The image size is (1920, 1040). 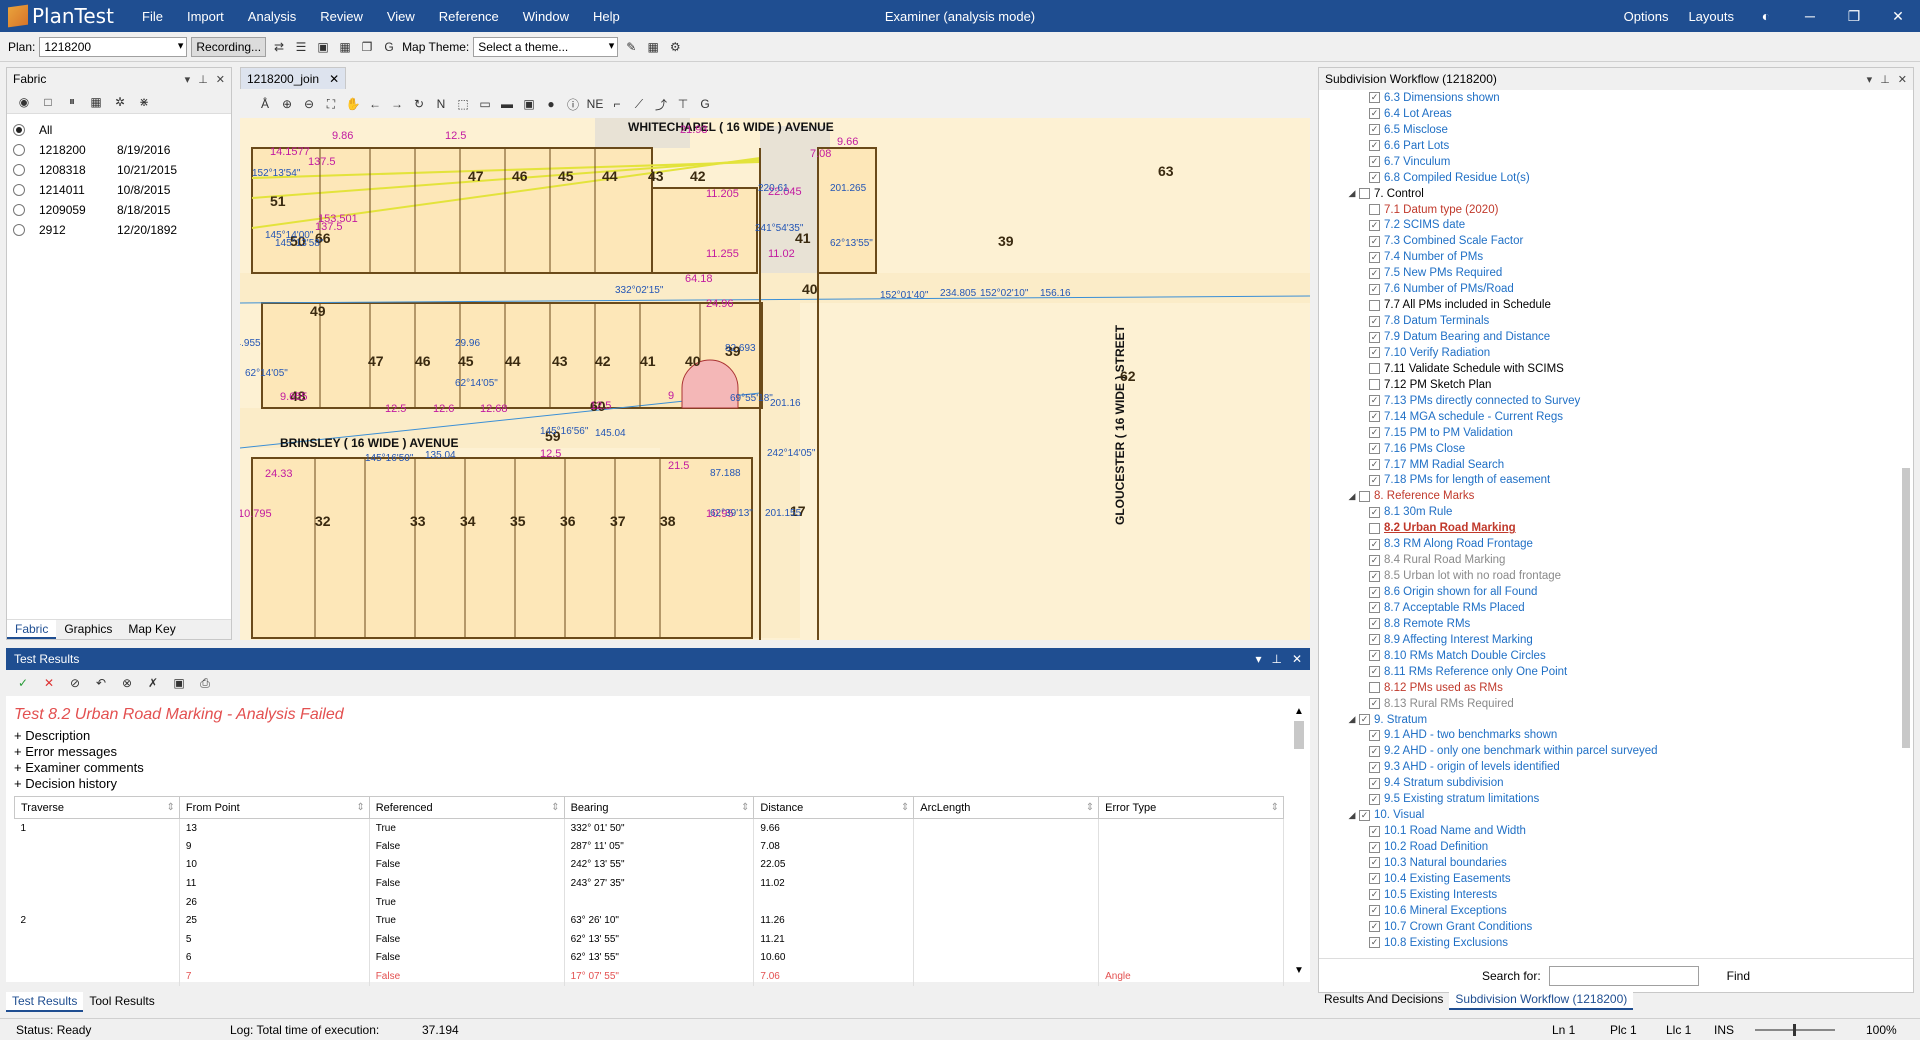 What do you see at coordinates (353, 104) in the screenshot?
I see `pan-icon: ✋` at bounding box center [353, 104].